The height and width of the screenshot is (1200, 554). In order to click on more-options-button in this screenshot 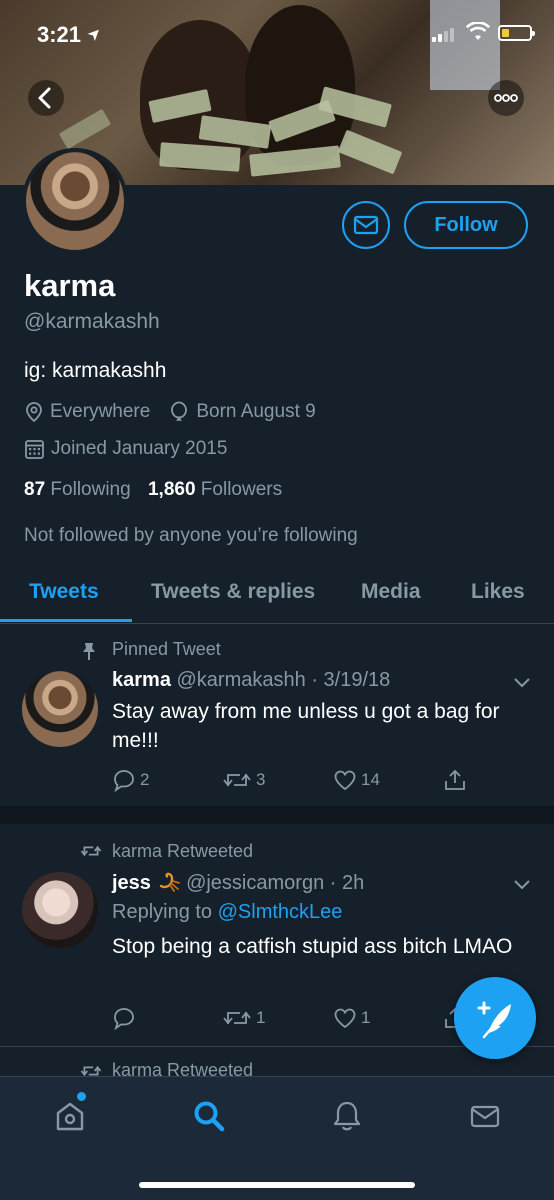, I will do `click(506, 98)`.